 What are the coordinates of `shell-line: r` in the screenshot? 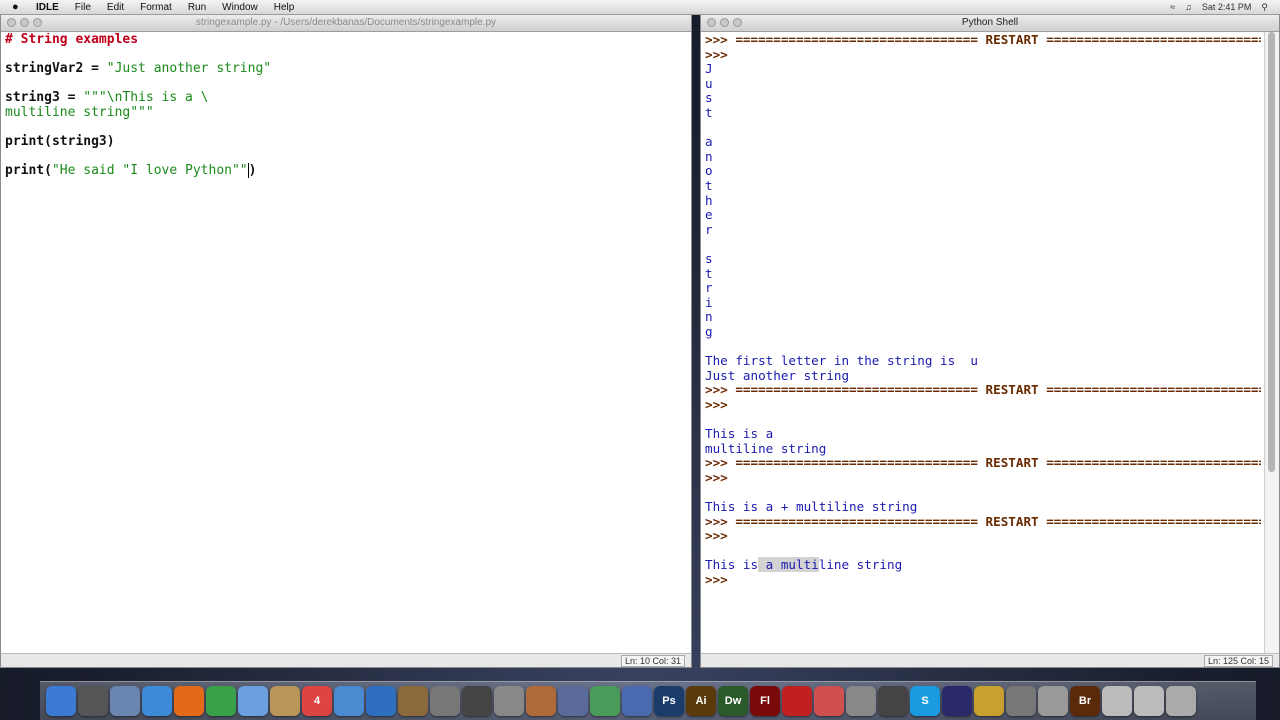 It's located at (983, 230).